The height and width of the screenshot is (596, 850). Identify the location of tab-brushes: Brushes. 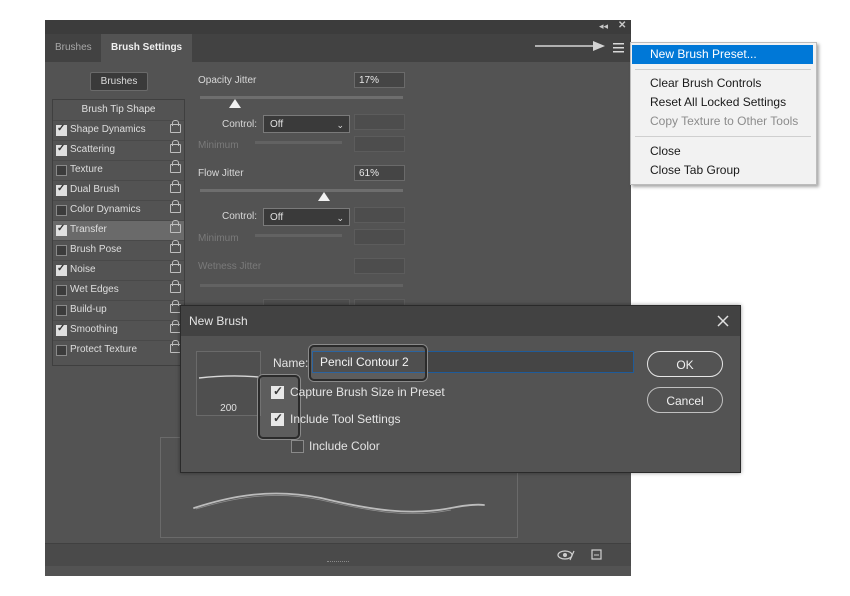
(73, 48).